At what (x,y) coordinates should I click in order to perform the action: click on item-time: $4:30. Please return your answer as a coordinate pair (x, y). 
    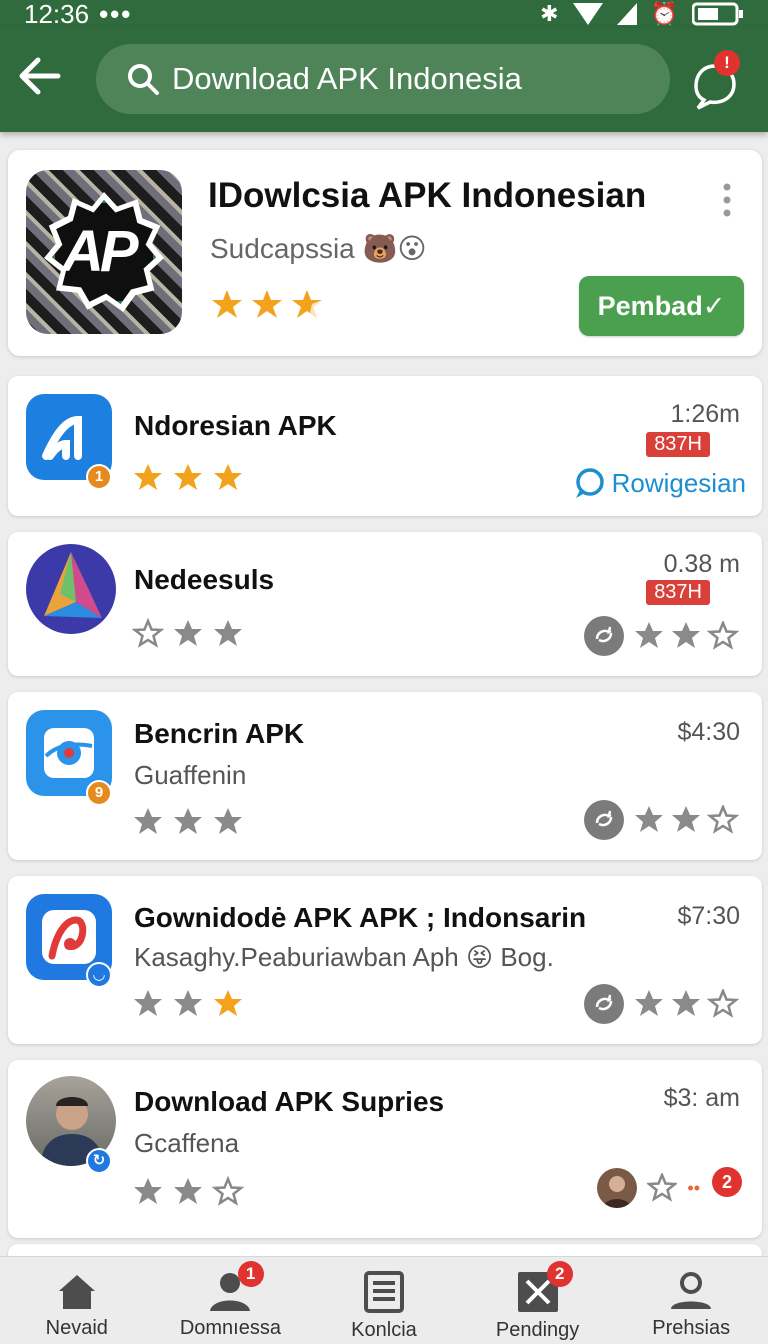
    Looking at the image, I should click on (708, 732).